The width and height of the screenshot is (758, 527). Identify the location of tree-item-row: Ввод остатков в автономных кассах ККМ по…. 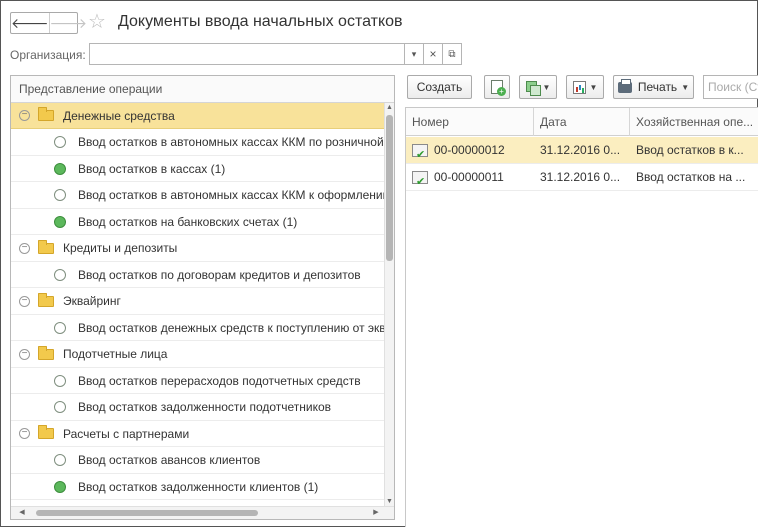
(198, 143).